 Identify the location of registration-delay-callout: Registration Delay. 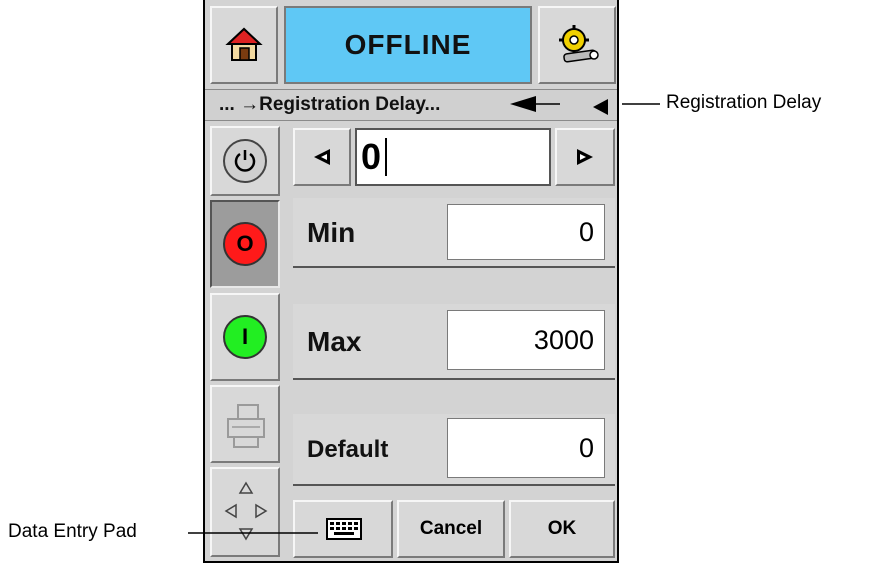
(744, 102).